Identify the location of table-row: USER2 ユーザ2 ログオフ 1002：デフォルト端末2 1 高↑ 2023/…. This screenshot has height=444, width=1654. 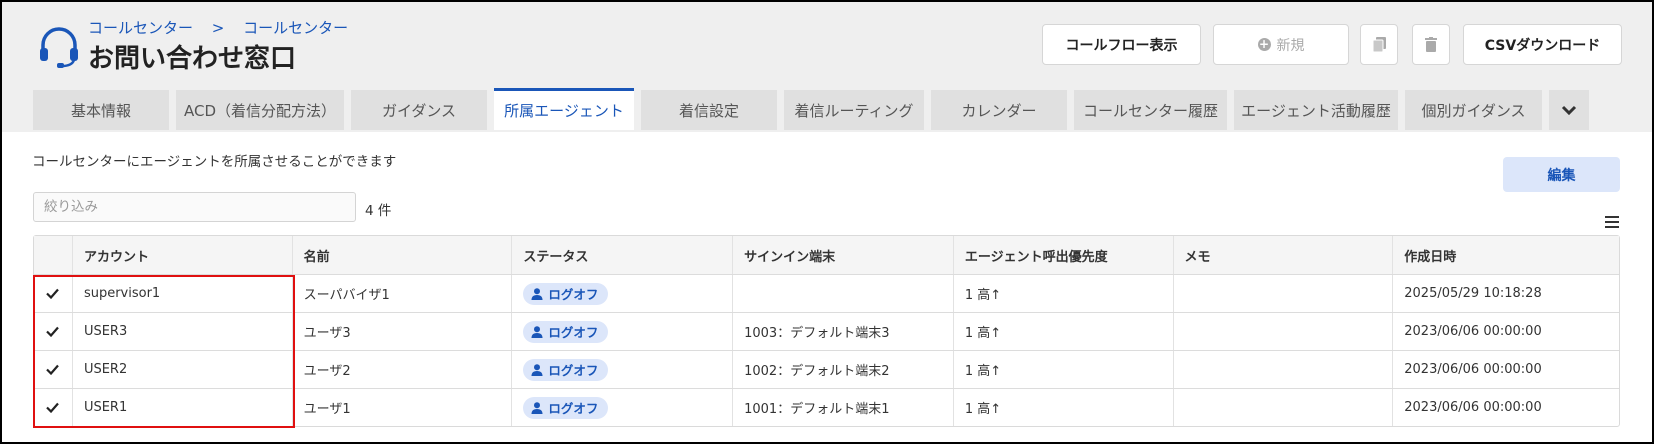
(826, 369).